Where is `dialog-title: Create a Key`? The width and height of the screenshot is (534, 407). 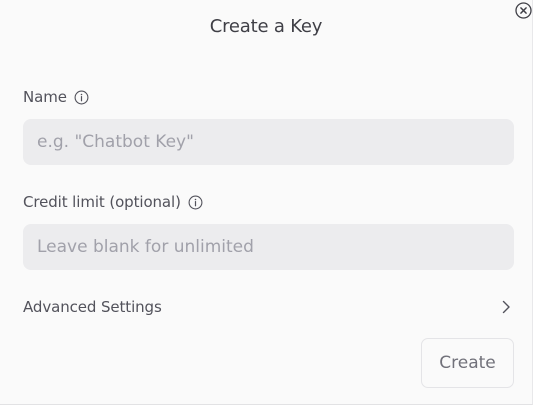
dialog-title: Create a Key is located at coordinates (266, 26).